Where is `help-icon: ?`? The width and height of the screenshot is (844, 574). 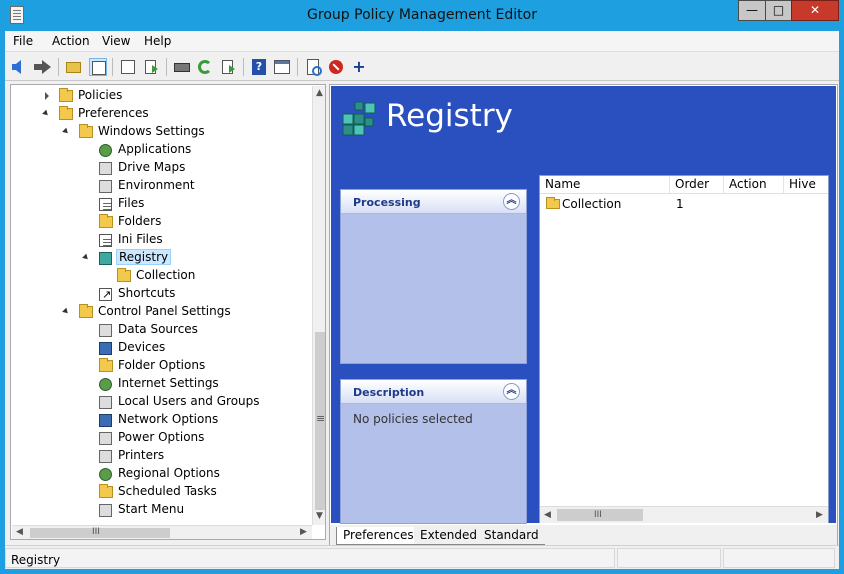
help-icon: ? is located at coordinates (259, 67).